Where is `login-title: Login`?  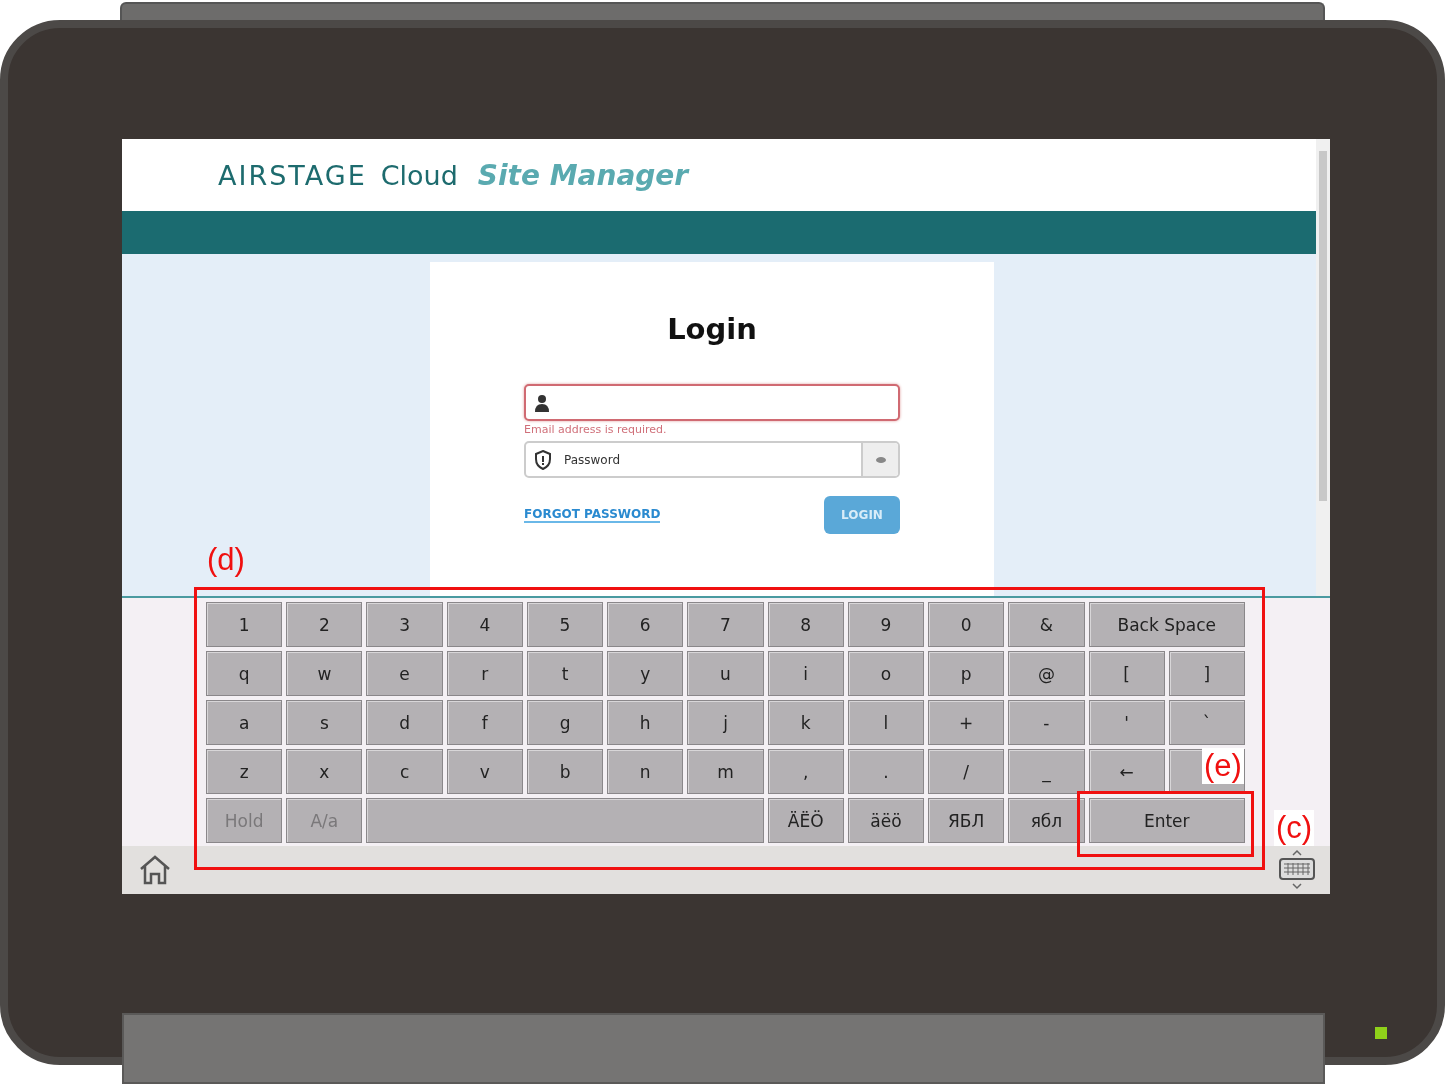 login-title: Login is located at coordinates (712, 329).